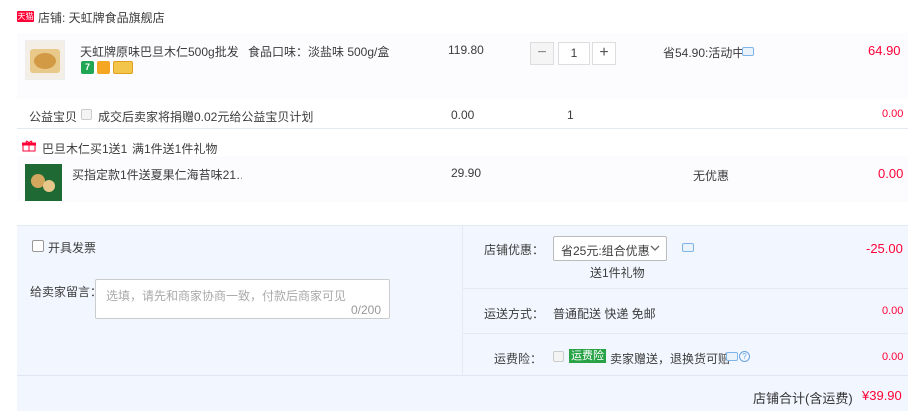 This screenshot has width=916, height=411. What do you see at coordinates (123, 67) in the screenshot?
I see `card-icon` at bounding box center [123, 67].